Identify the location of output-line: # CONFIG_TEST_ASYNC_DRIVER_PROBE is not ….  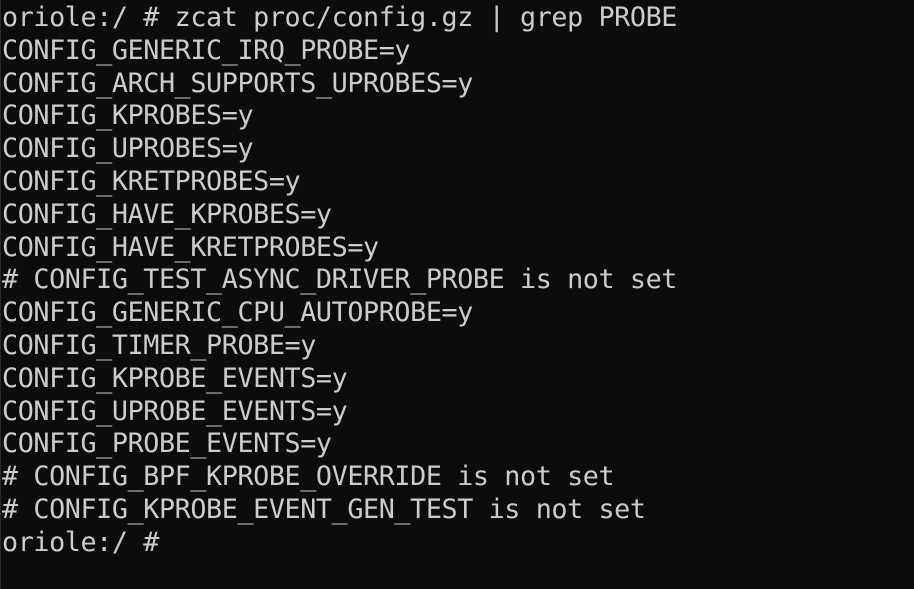
(339, 280).